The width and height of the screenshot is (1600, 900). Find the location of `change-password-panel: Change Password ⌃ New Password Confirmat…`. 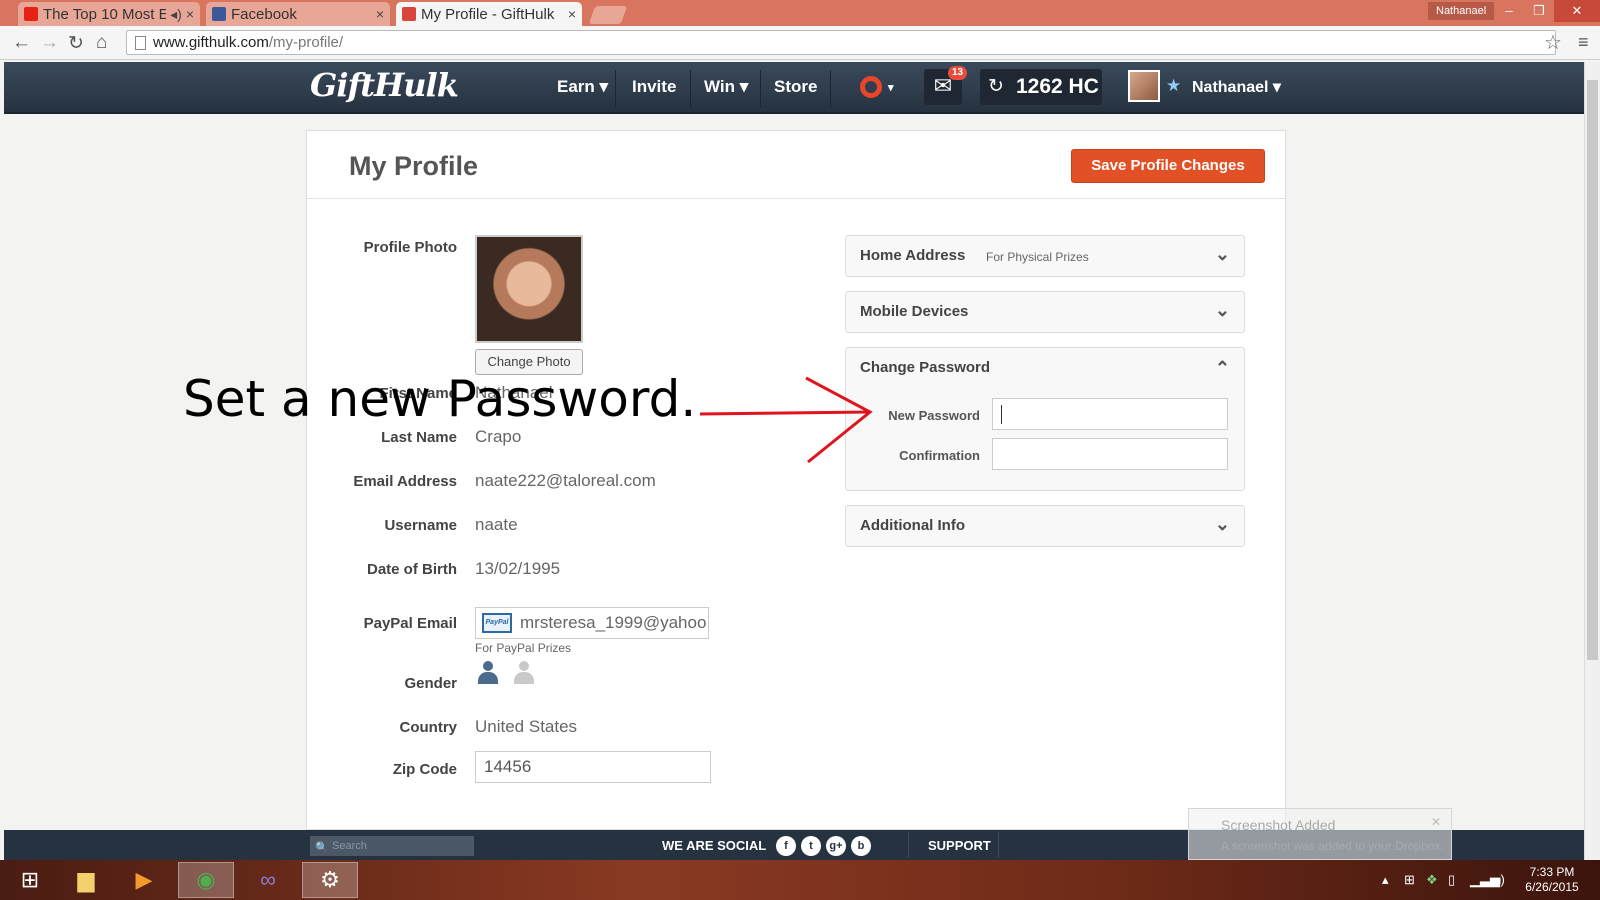

change-password-panel: Change Password ⌃ New Password Confirmat… is located at coordinates (1045, 419).